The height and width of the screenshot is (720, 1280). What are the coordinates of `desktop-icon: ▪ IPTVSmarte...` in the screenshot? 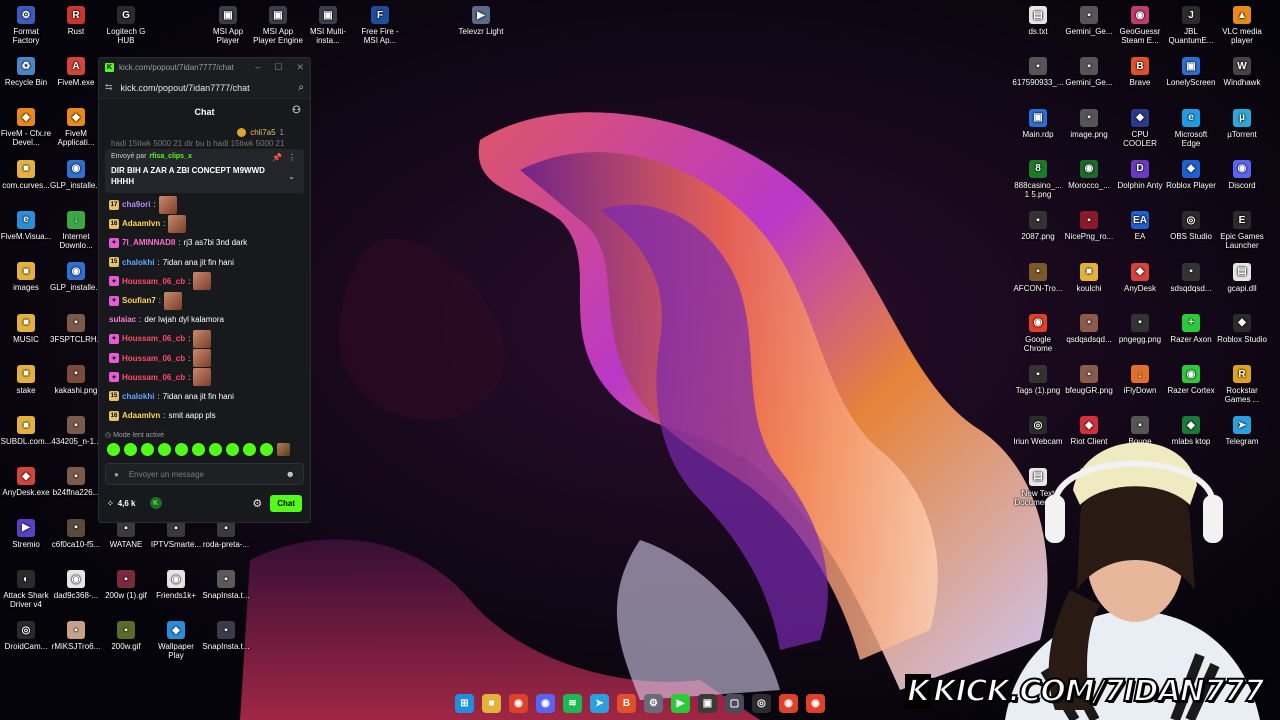 It's located at (176, 534).